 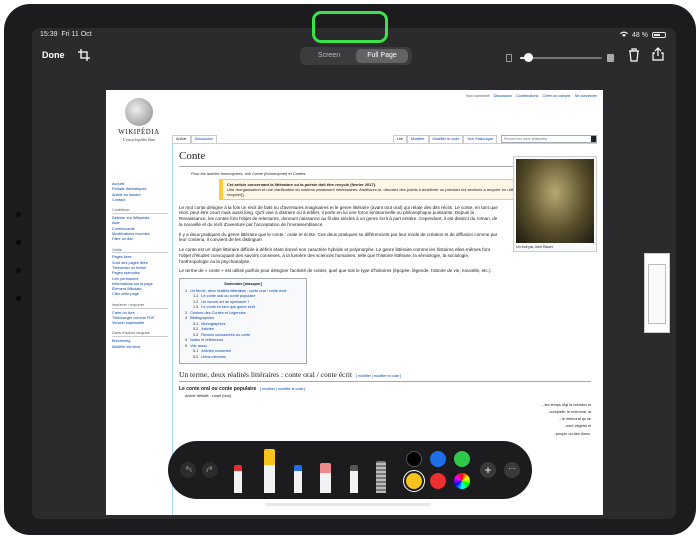 I want to click on text-fragment: ...le mémoral qu se, so click(x=574, y=419).